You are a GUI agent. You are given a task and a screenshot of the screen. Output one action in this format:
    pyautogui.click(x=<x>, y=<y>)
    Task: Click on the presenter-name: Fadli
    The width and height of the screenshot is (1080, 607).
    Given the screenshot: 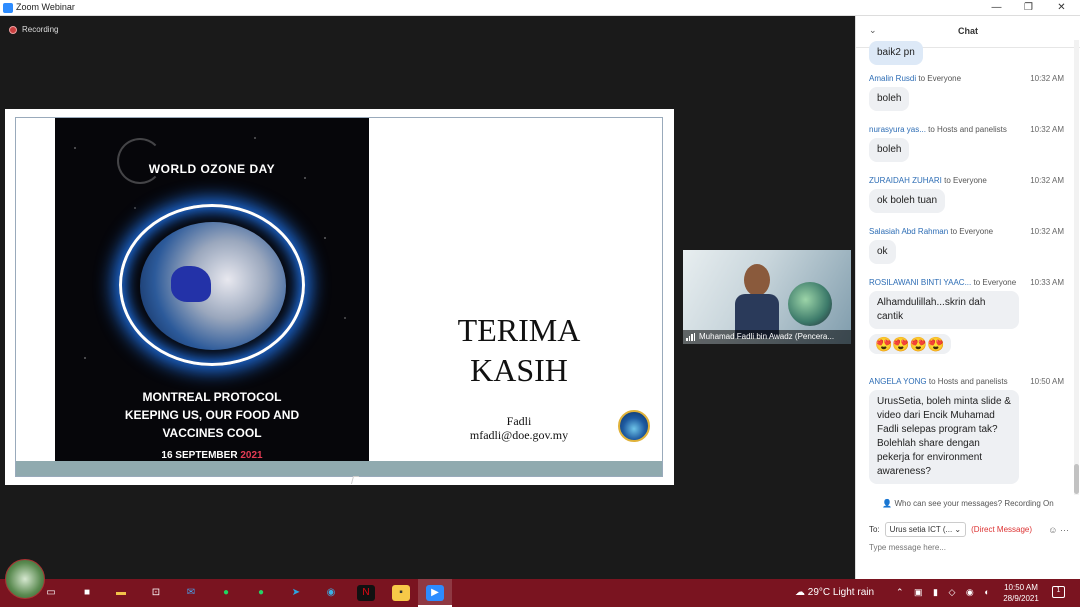 What is the action you would take?
    pyautogui.click(x=519, y=421)
    